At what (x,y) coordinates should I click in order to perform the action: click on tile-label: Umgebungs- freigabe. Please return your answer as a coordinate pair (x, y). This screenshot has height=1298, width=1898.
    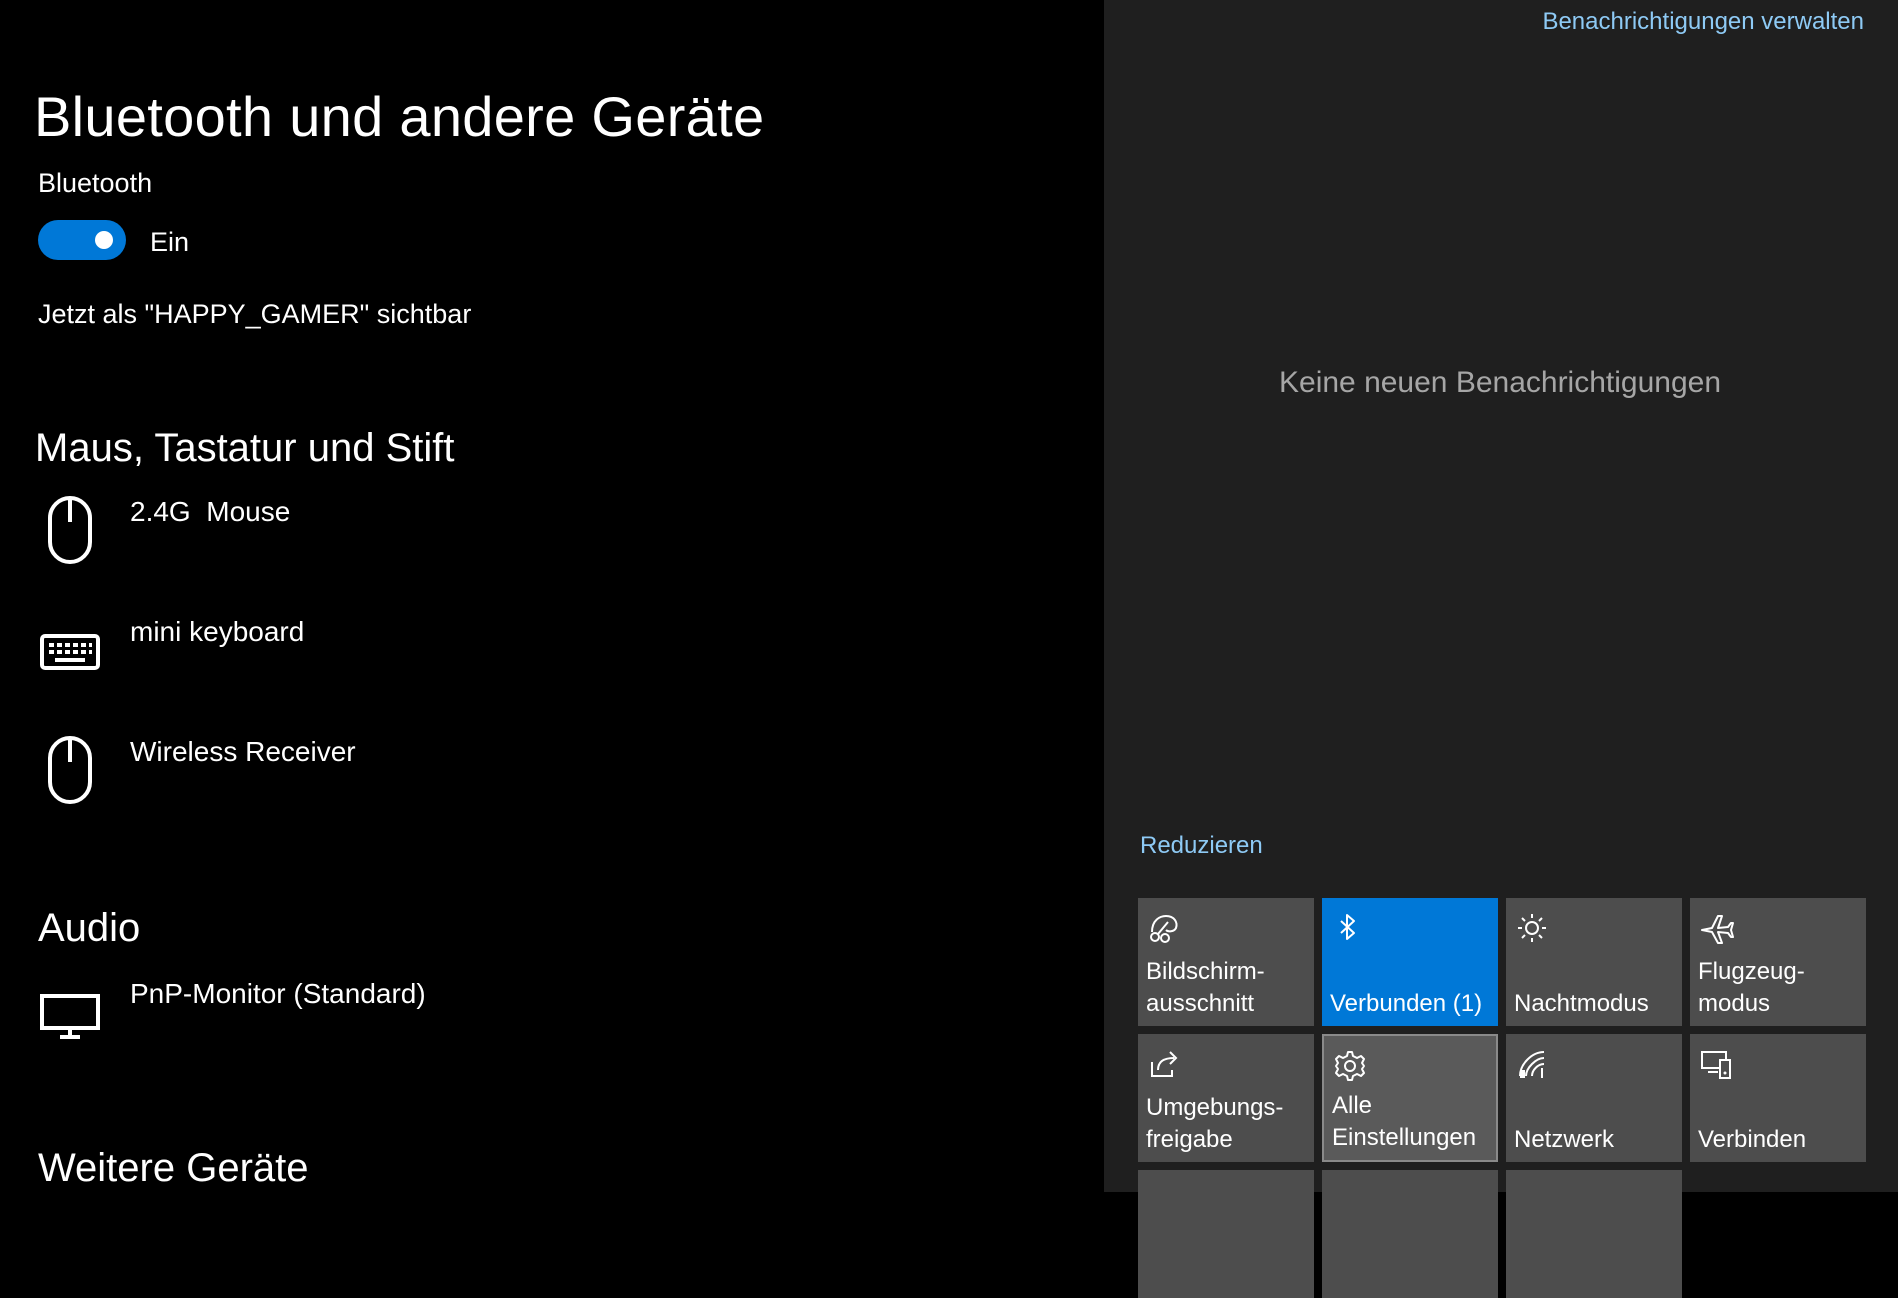
    Looking at the image, I should click on (1215, 1123).